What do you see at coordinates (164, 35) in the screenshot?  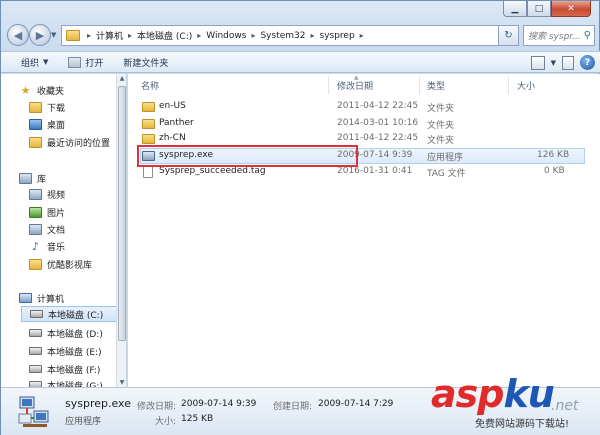 I see `breadcrumb-drive-c: 本地磁盘 (C:)` at bounding box center [164, 35].